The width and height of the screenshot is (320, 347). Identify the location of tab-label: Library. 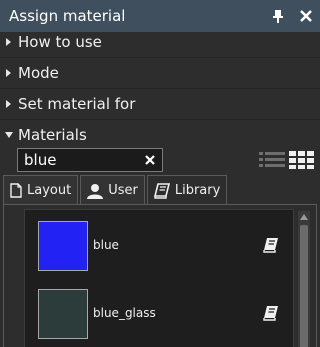
(197, 190).